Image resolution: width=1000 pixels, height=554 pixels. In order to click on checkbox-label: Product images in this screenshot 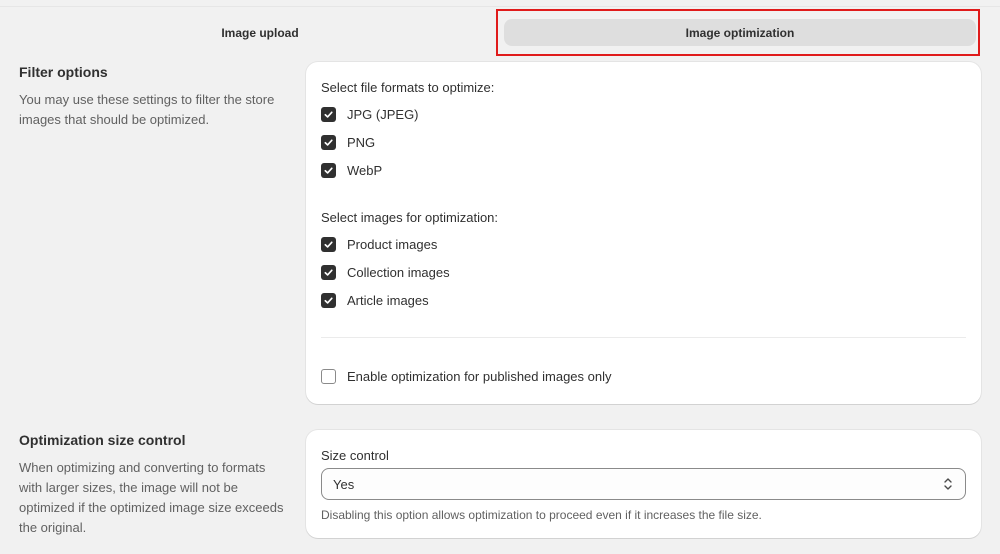, I will do `click(392, 244)`.